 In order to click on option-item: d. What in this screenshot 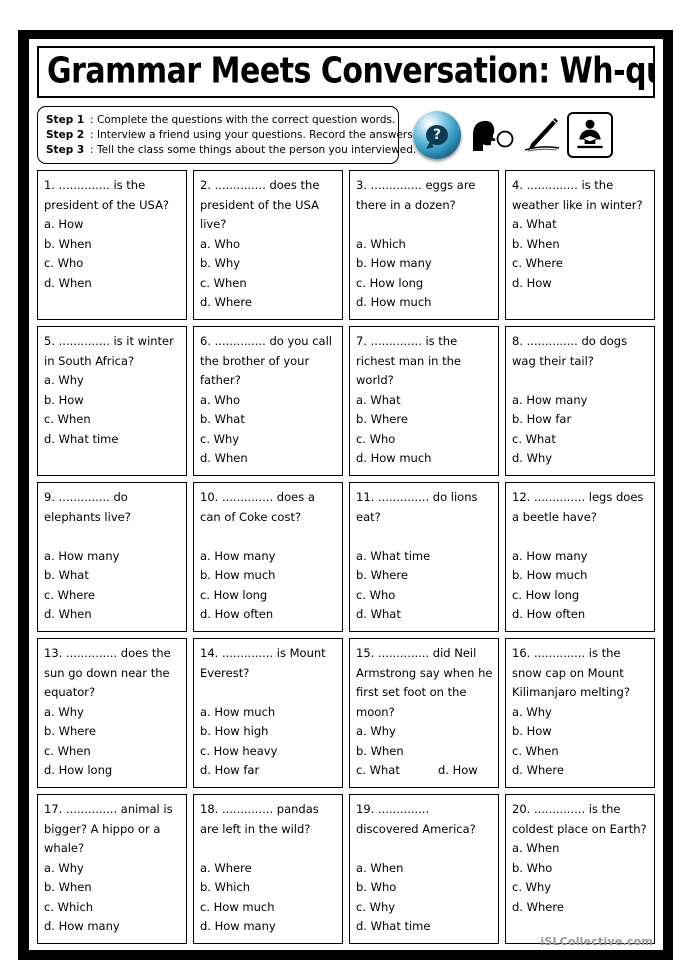, I will do `click(424, 615)`.